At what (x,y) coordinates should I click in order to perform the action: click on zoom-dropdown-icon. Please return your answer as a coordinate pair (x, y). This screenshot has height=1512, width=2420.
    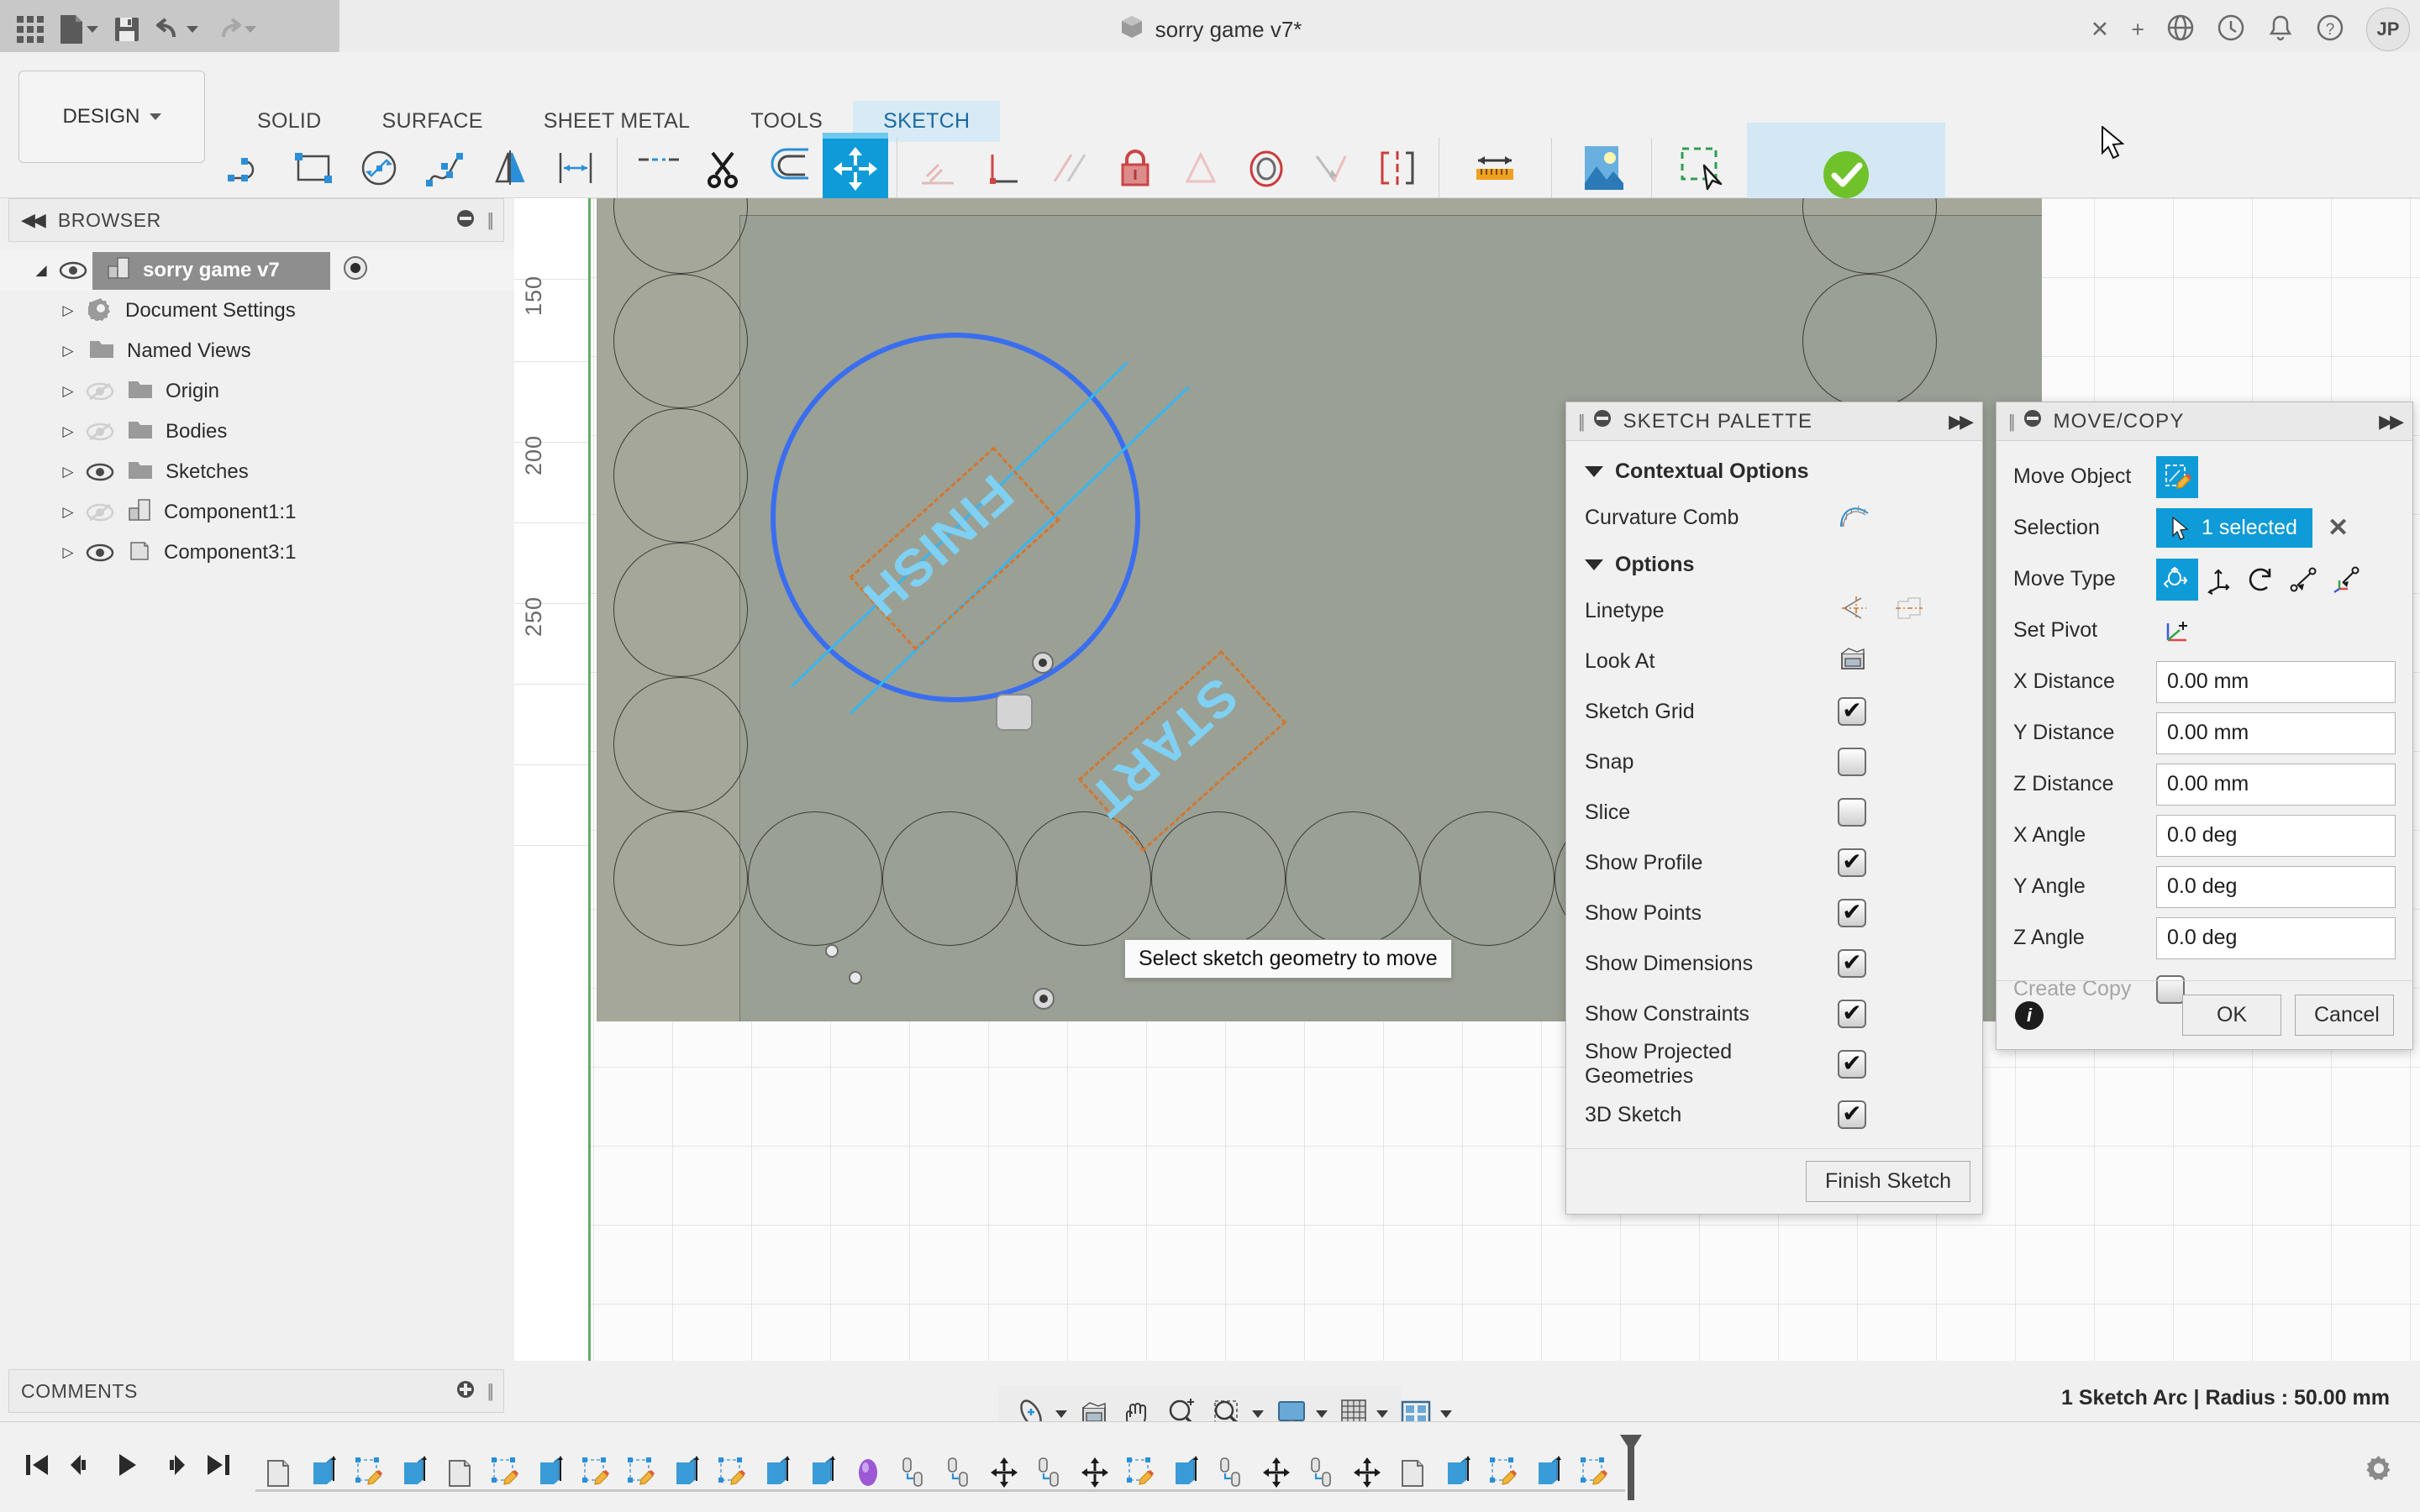
    Looking at the image, I should click on (1258, 1414).